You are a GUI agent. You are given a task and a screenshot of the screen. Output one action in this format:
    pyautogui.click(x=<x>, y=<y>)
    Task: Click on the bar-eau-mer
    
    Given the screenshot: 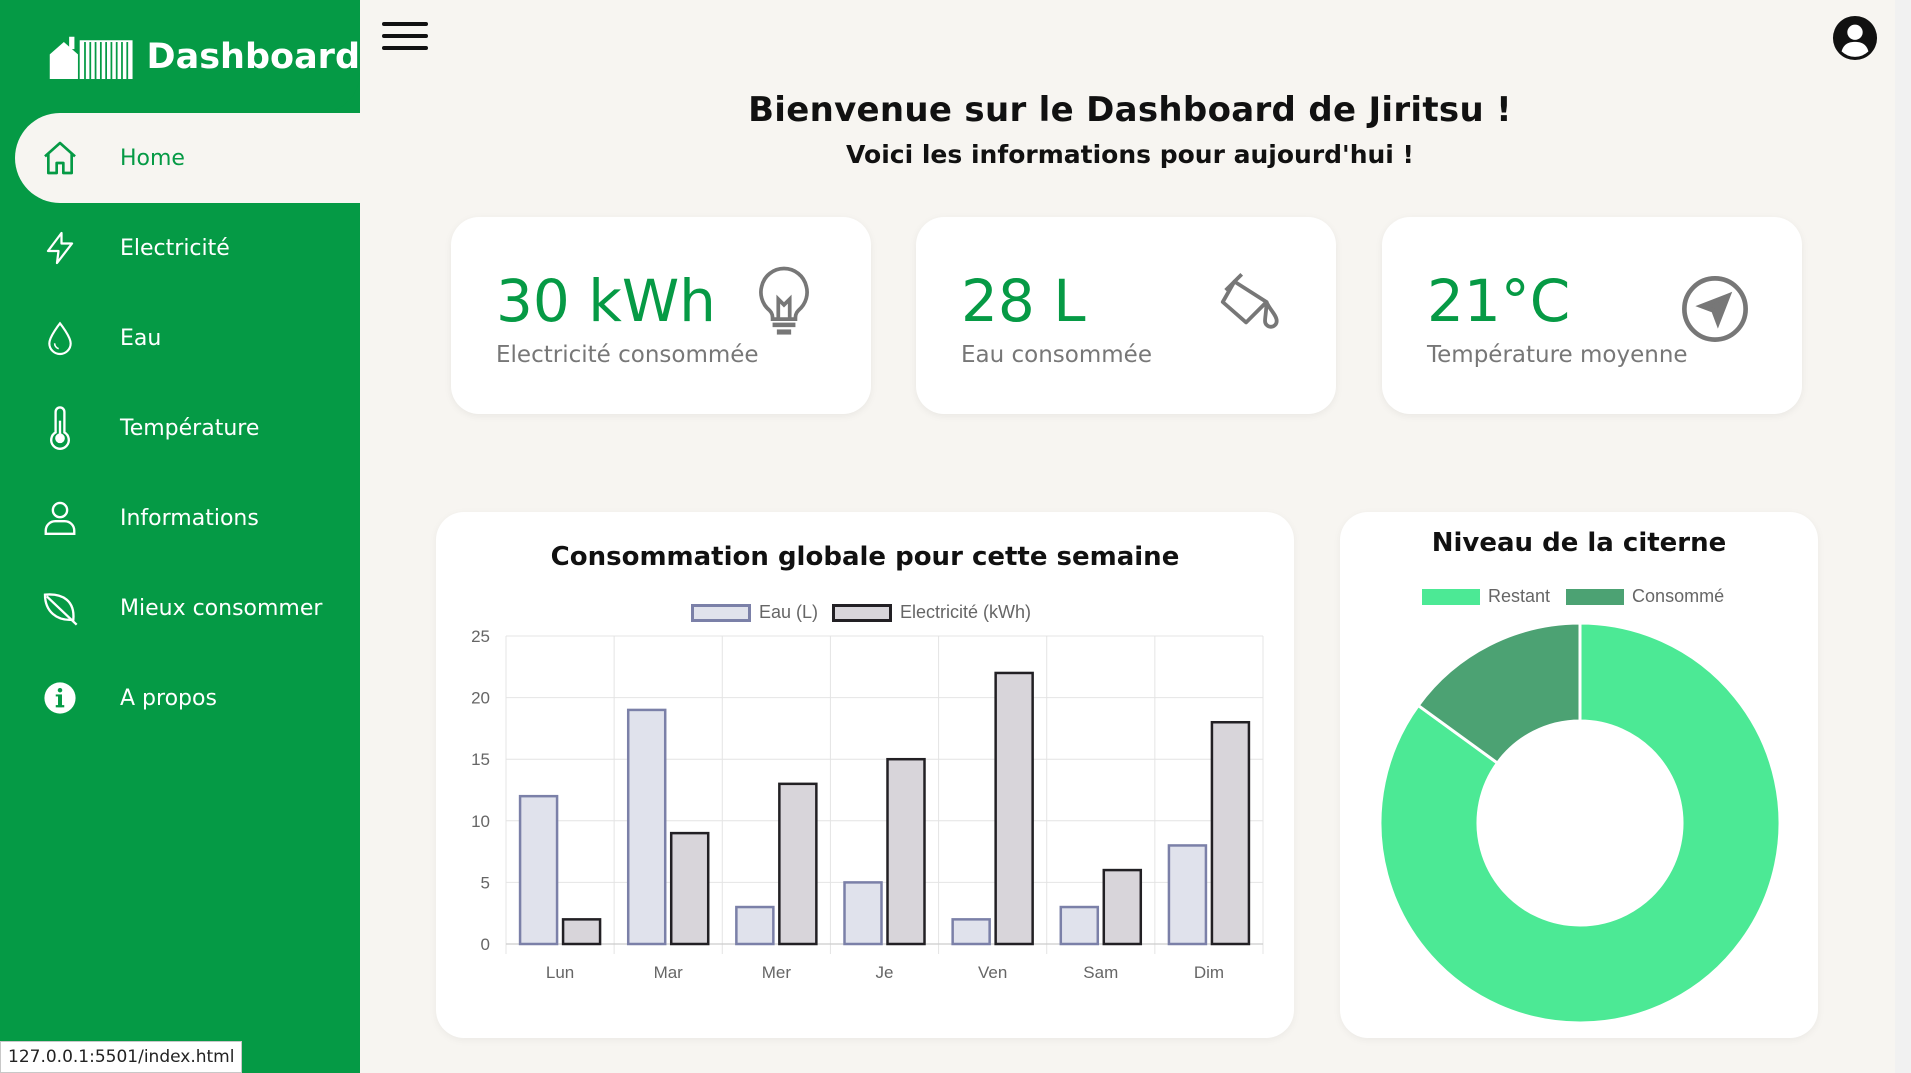 What is the action you would take?
    pyautogui.click(x=755, y=925)
    